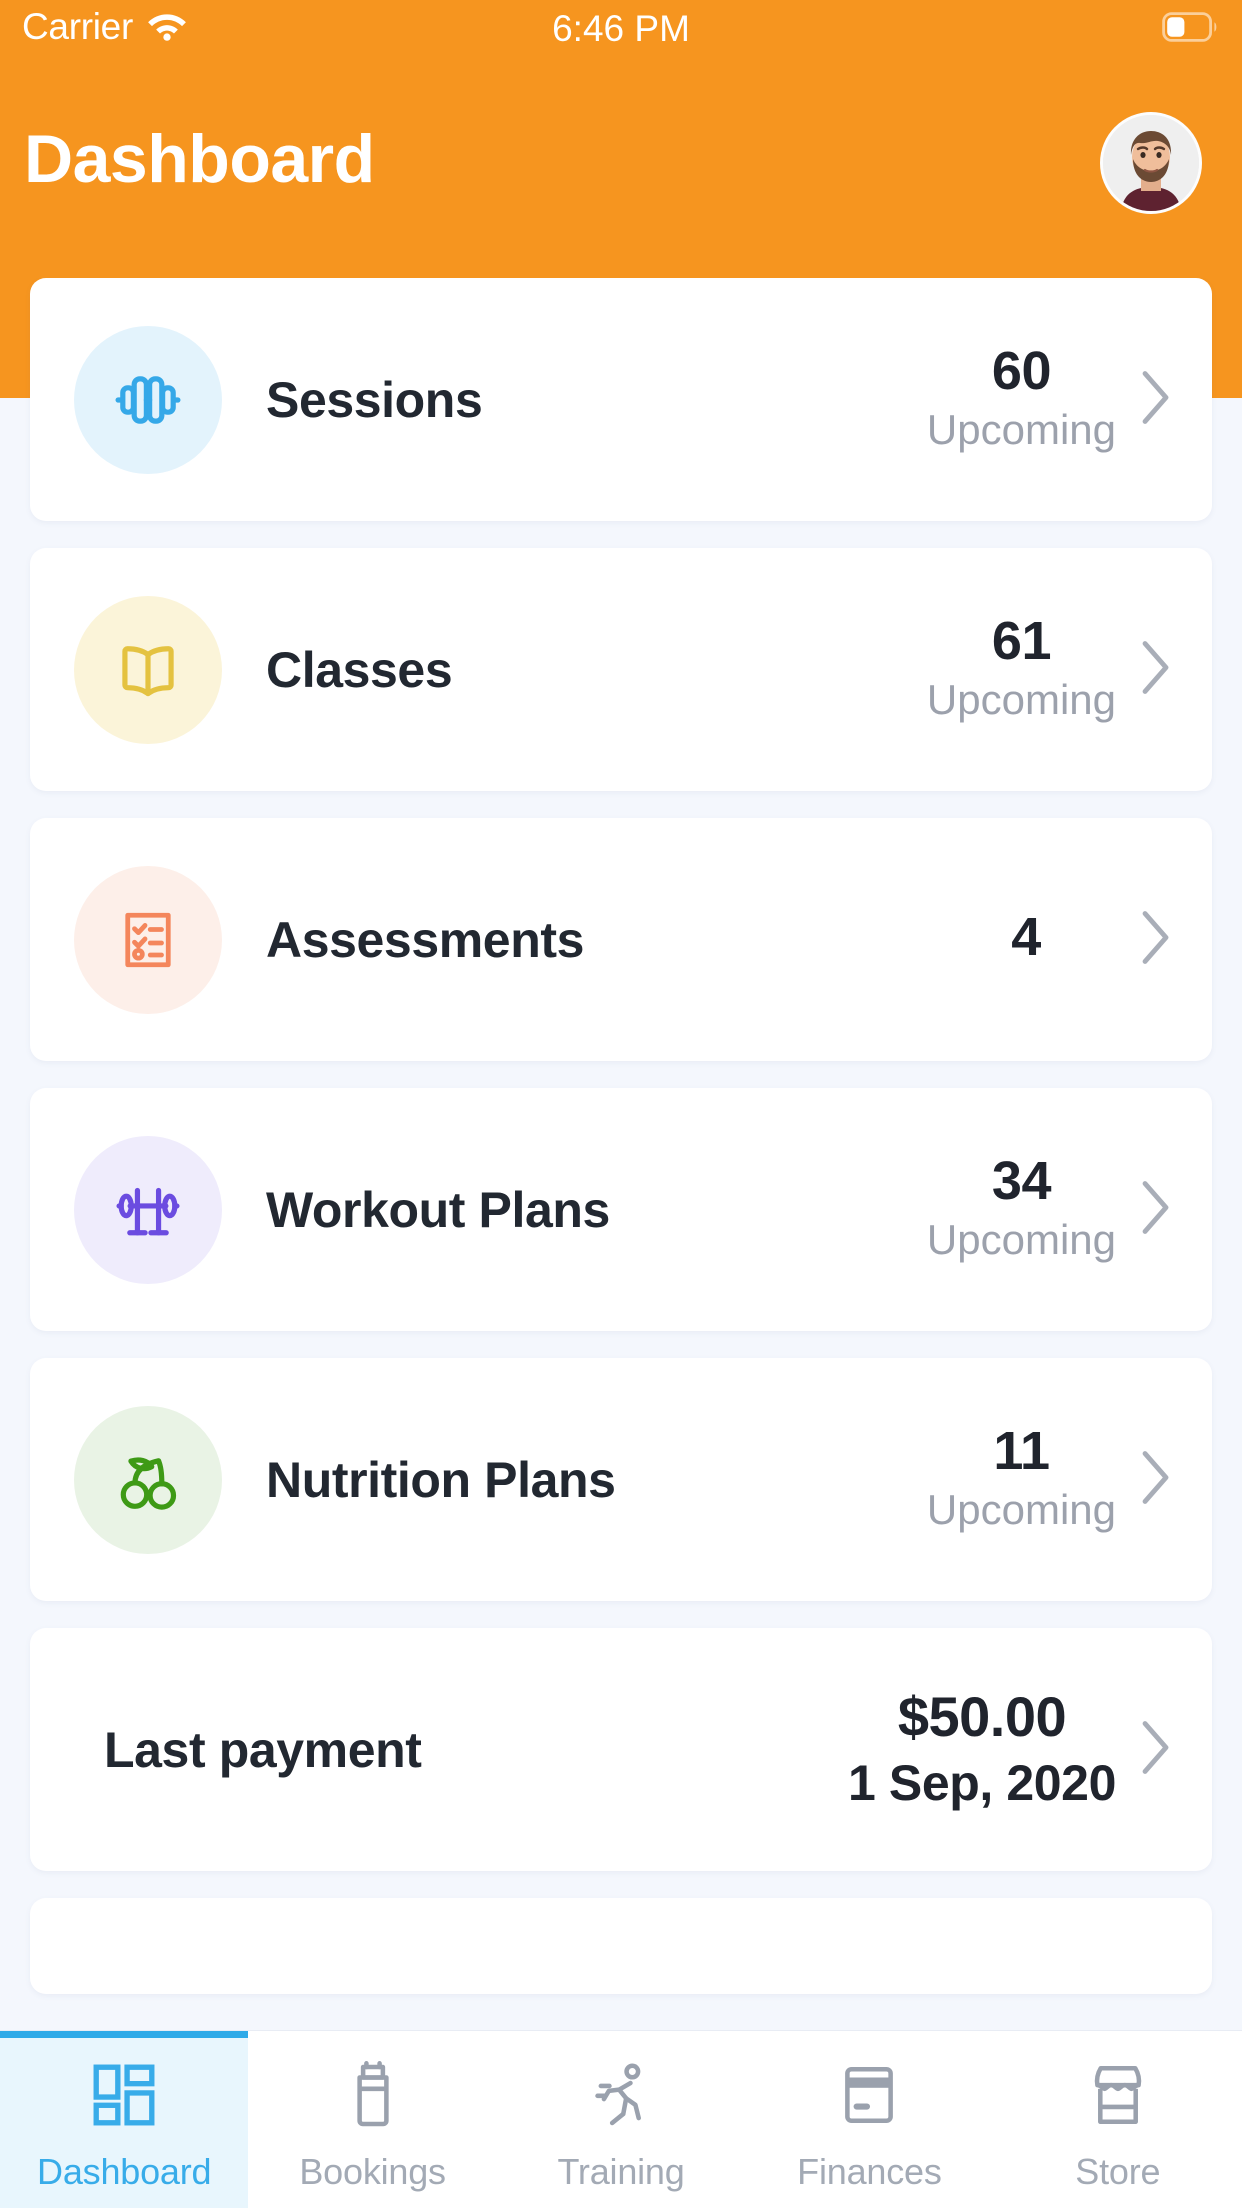  Describe the element at coordinates (869, 2171) in the screenshot. I see `tab-label: Finances` at that location.